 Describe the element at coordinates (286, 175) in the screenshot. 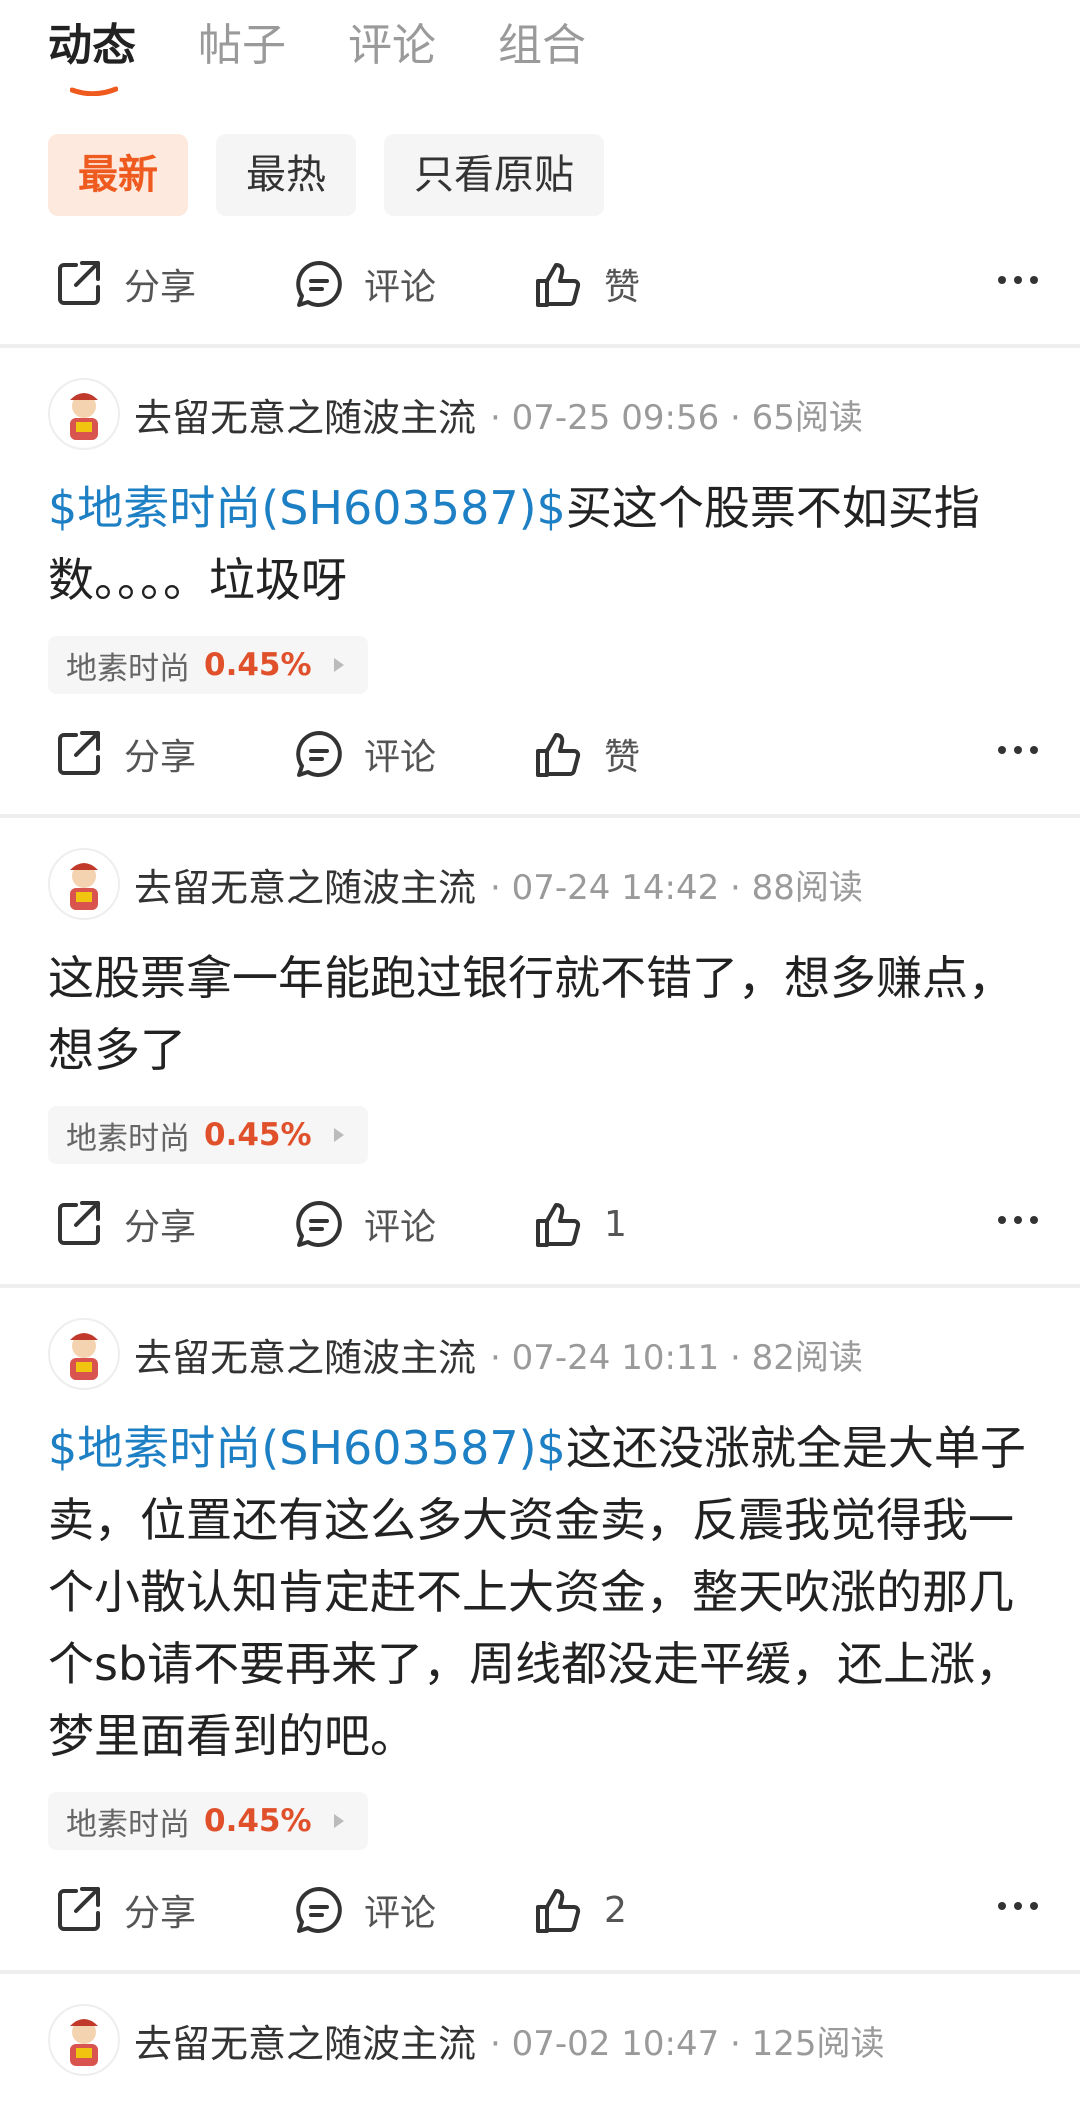

I see `filter-hottest: 最热` at that location.